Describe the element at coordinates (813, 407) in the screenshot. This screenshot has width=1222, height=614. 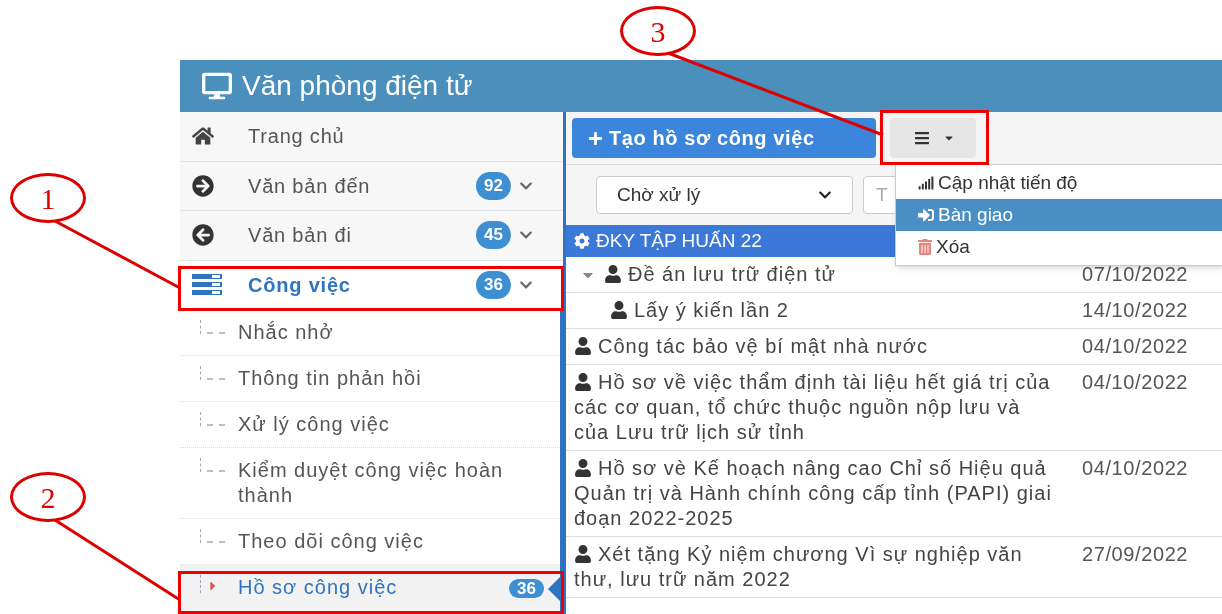
I see `task-title: Hồ sơ về việc thẩm định tài liệu hết giá trị của các cơ quan, tổ chức thuộc nguồn nộp lưu và của Lưu trữ lịch sử tỉnh` at that location.